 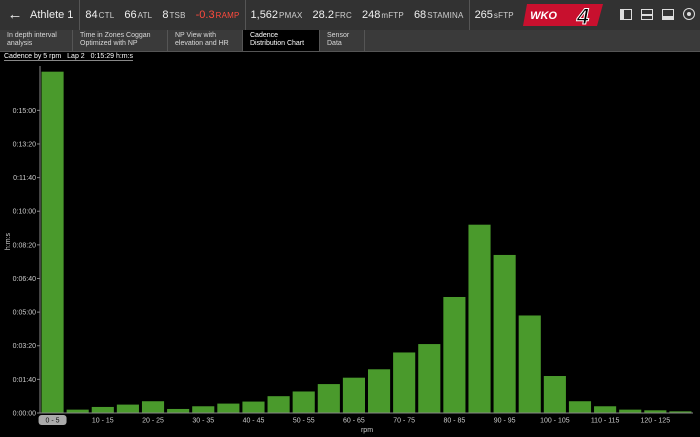 I want to click on x-tick-label: 70 - 75, so click(x=404, y=421).